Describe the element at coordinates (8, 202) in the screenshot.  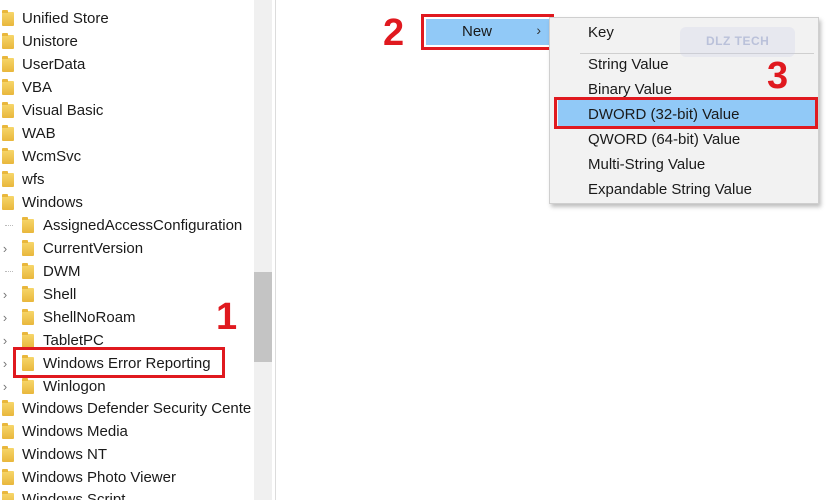
I see `folder-open-icon` at that location.